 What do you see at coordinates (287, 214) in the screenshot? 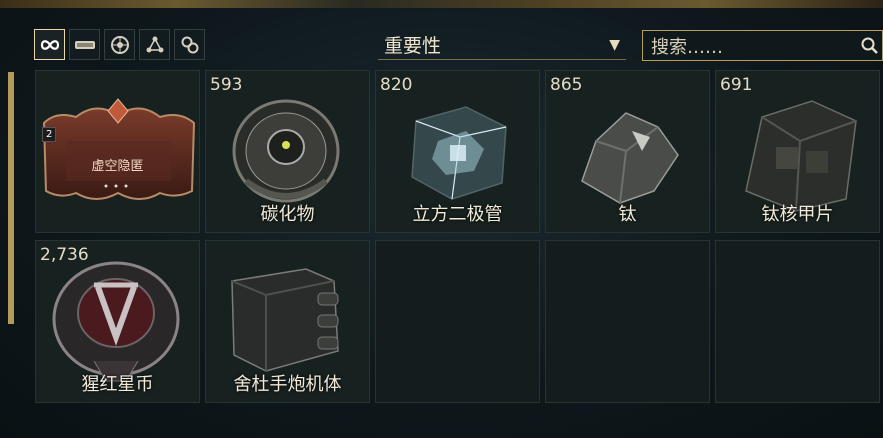
I see `item-name: 碳化物` at bounding box center [287, 214].